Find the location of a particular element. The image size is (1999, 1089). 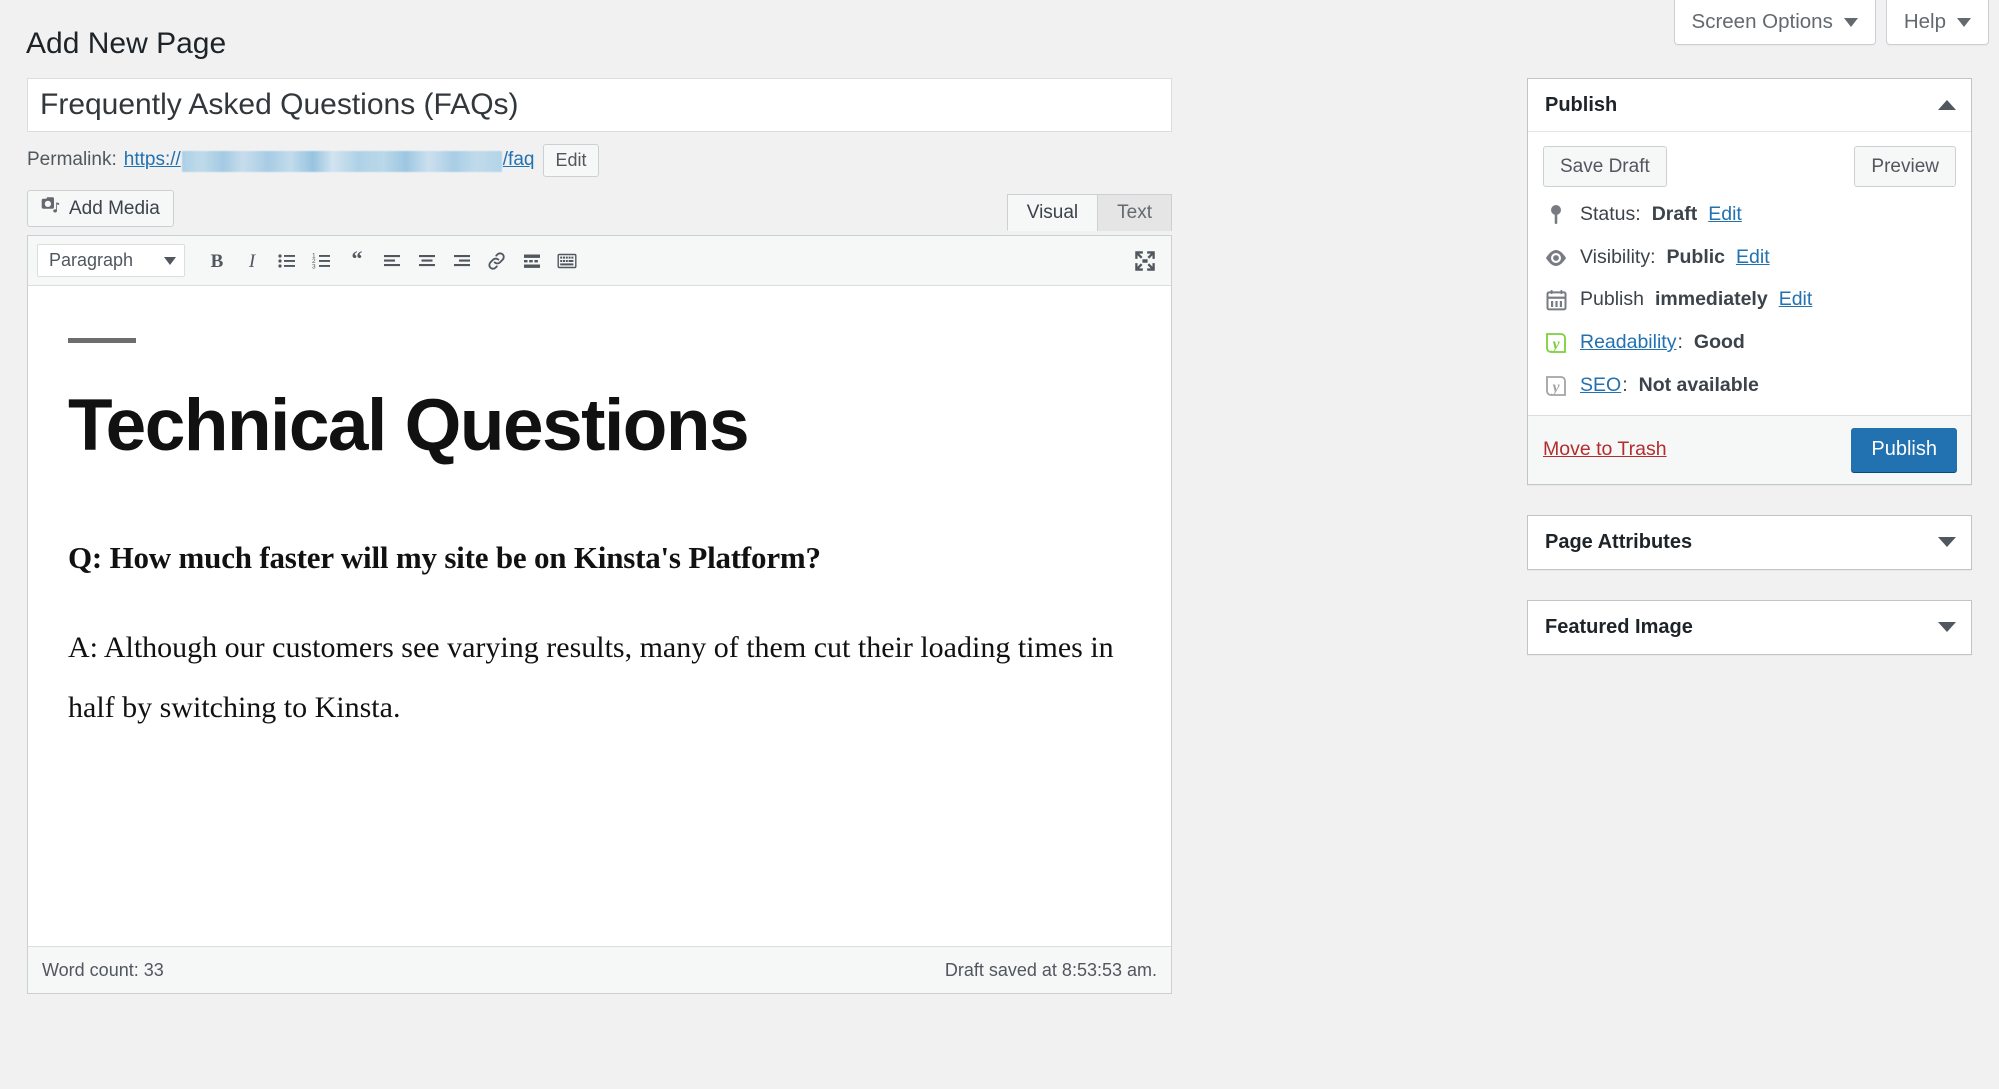

svg-text: B is located at coordinates (216, 261).